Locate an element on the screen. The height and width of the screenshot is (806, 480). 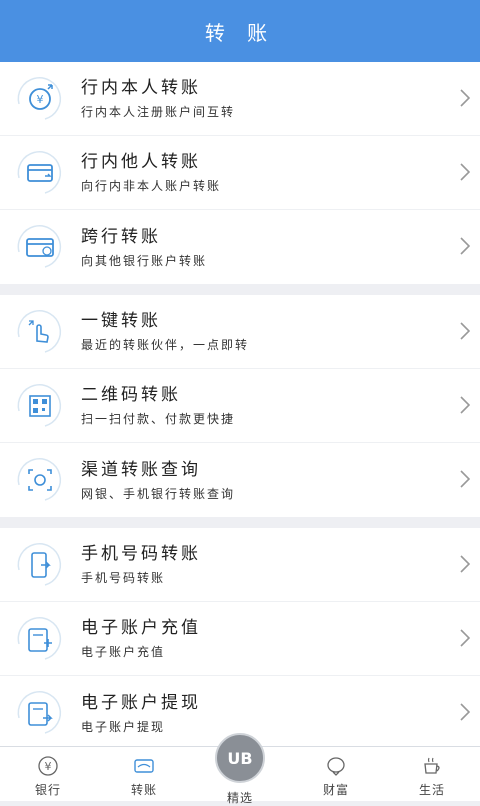
tab-wealth: 财富 is located at coordinates (336, 774).